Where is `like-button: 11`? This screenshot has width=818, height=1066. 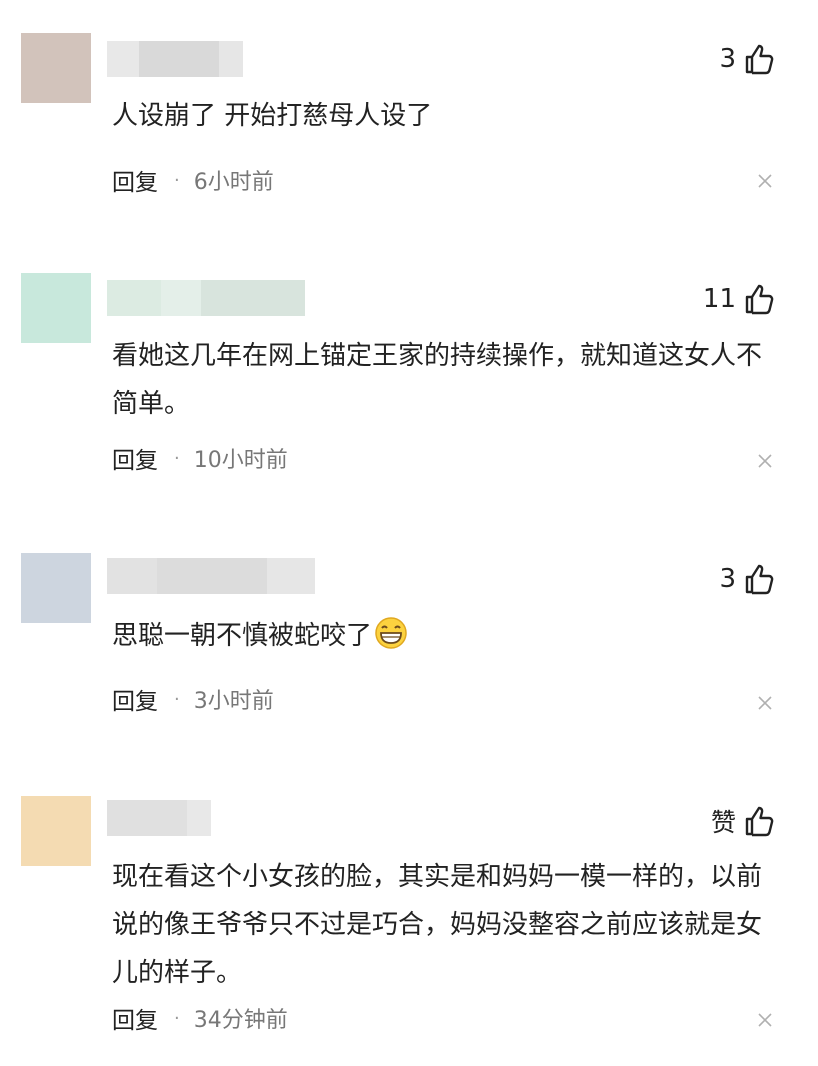
like-button: 11 is located at coordinates (739, 299).